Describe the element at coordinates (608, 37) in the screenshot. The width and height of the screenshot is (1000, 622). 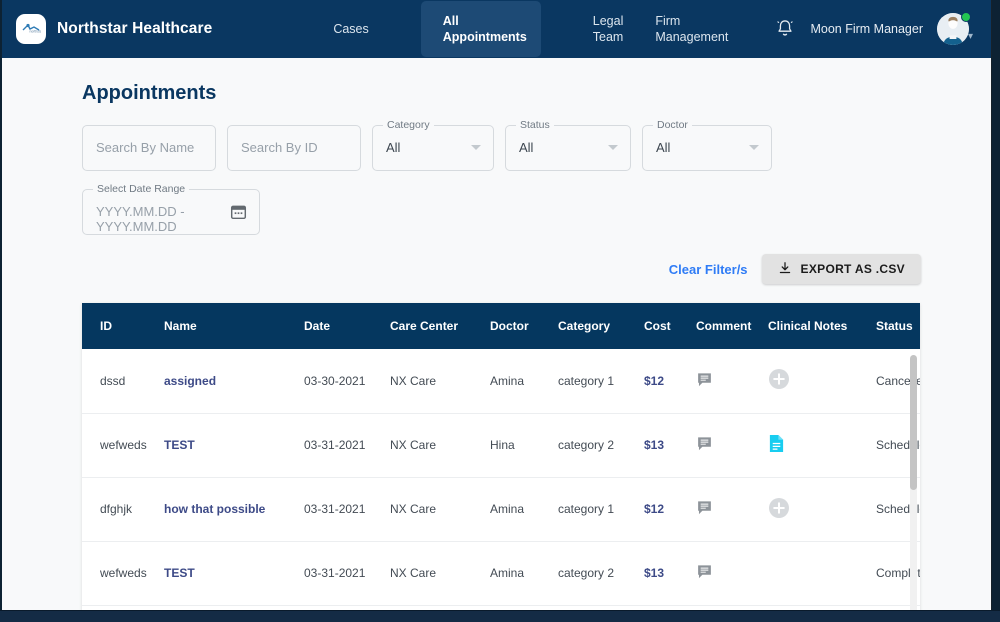
I see `nav-item-legal-team-line2: Team` at that location.